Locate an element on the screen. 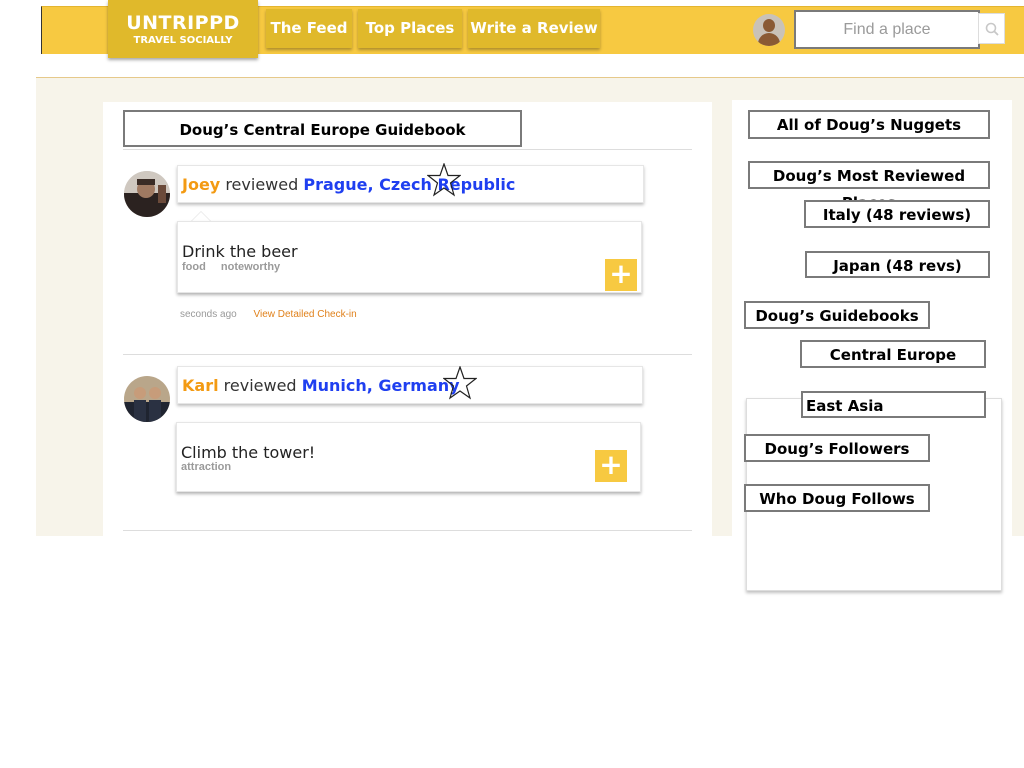  follows-link: Who Doug Follows is located at coordinates (837, 498).